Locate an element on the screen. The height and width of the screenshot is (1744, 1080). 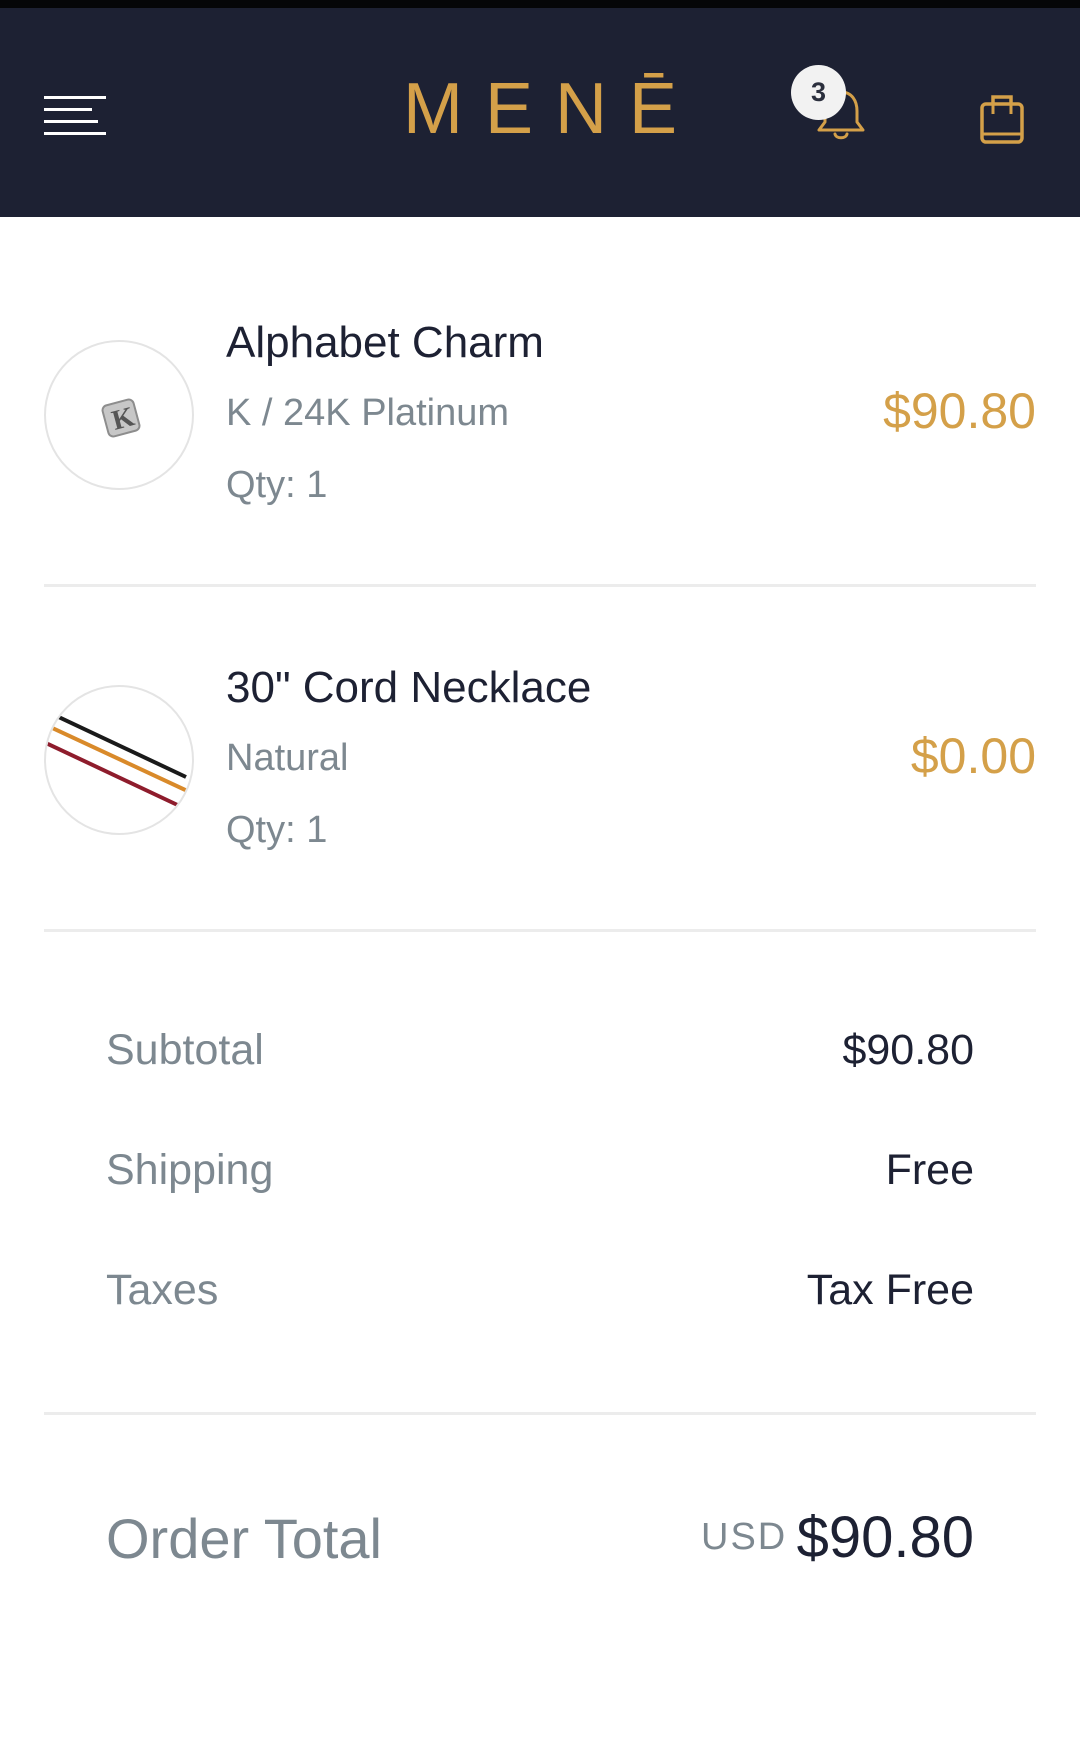
cord-necklace-image is located at coordinates (119, 760).